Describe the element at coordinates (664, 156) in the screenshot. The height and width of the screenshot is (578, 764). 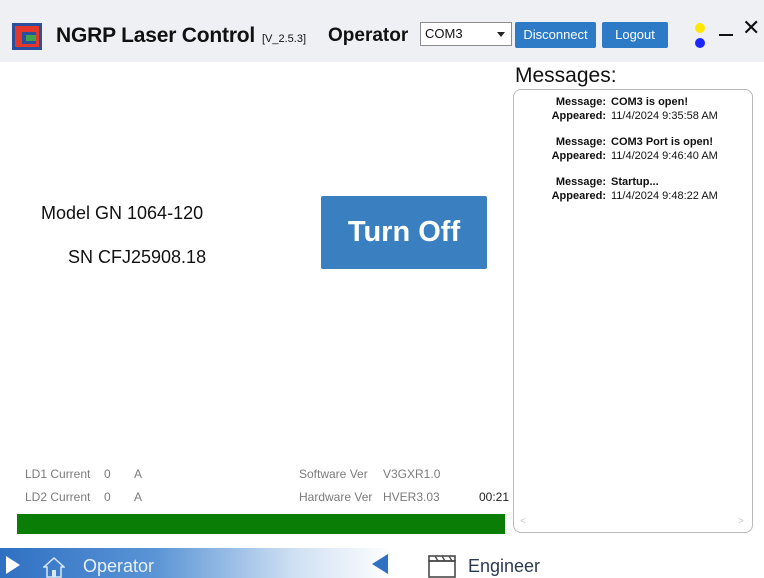
I see `message-time: 11/4/2024 9:46:40 AM` at that location.